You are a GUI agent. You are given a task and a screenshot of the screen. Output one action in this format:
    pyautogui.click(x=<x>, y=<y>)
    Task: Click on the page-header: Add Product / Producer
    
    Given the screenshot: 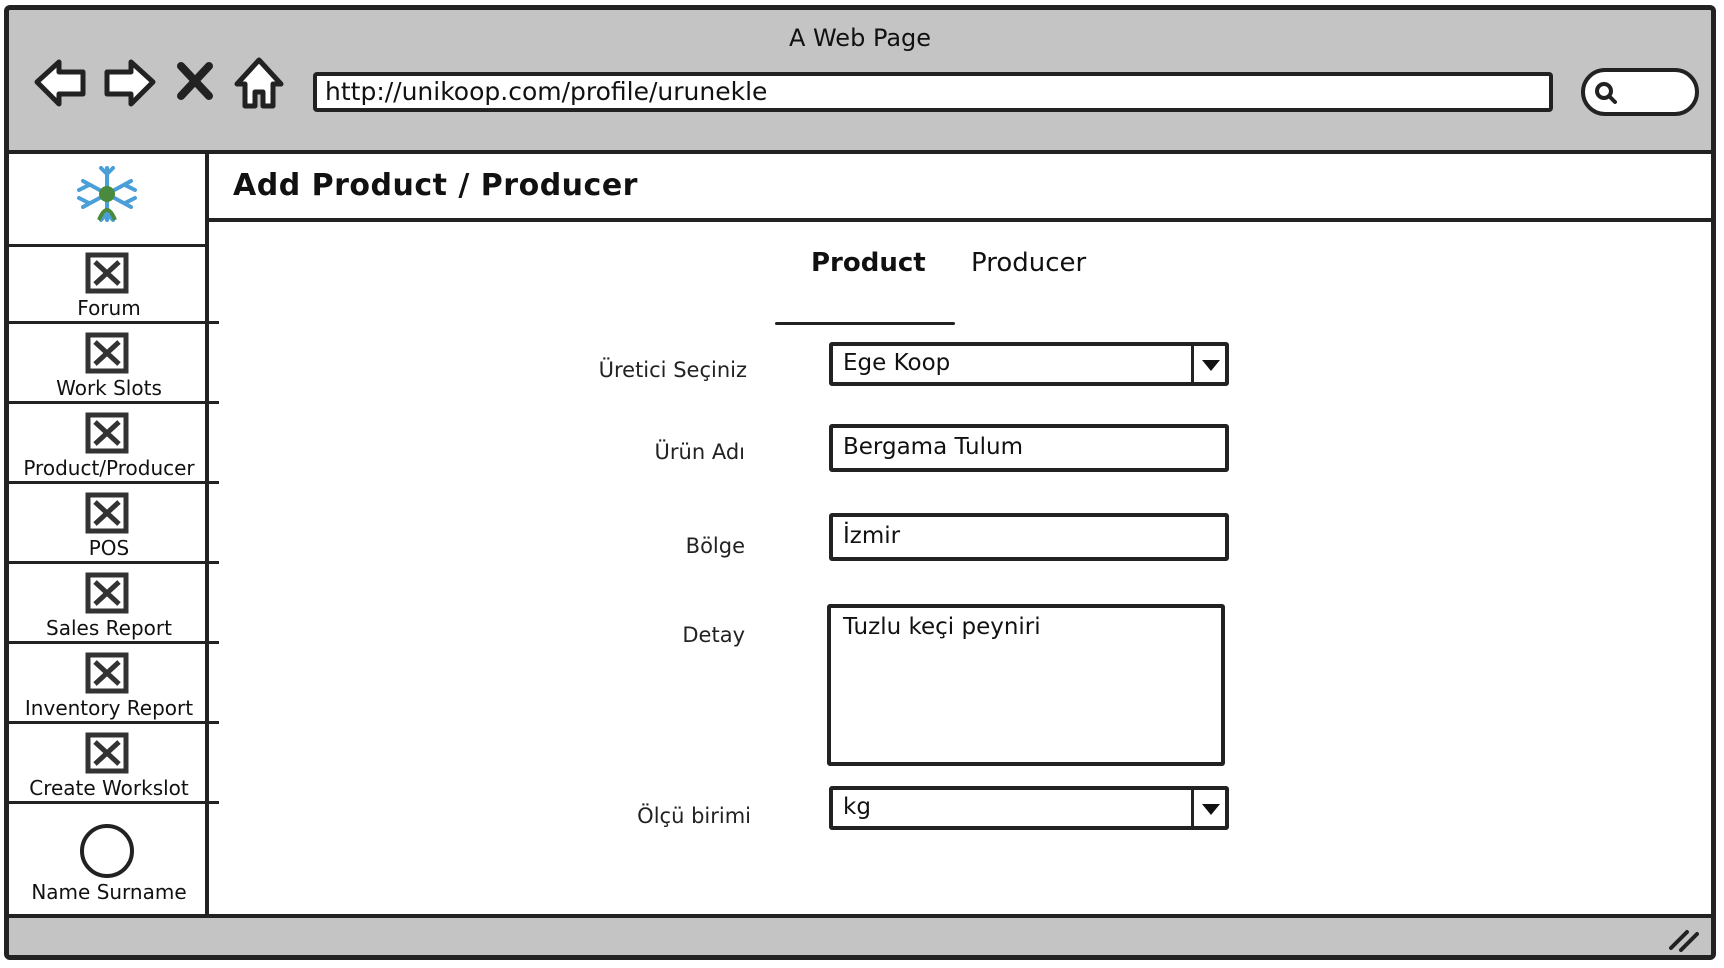 What is the action you would take?
    pyautogui.click(x=960, y=188)
    